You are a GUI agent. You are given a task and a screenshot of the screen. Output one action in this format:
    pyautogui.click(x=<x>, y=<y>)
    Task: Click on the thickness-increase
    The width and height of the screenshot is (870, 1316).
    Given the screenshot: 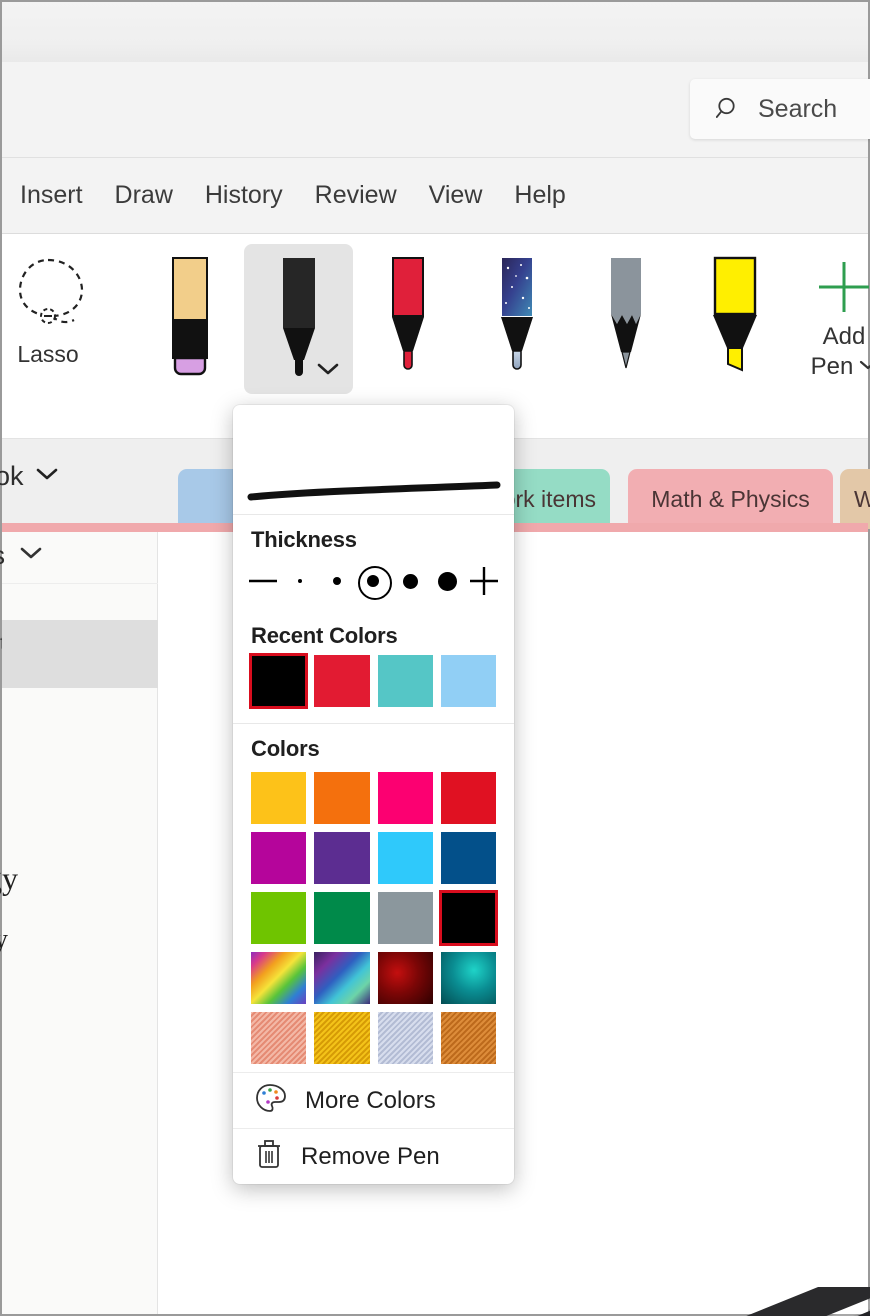 What is the action you would take?
    pyautogui.click(x=484, y=581)
    